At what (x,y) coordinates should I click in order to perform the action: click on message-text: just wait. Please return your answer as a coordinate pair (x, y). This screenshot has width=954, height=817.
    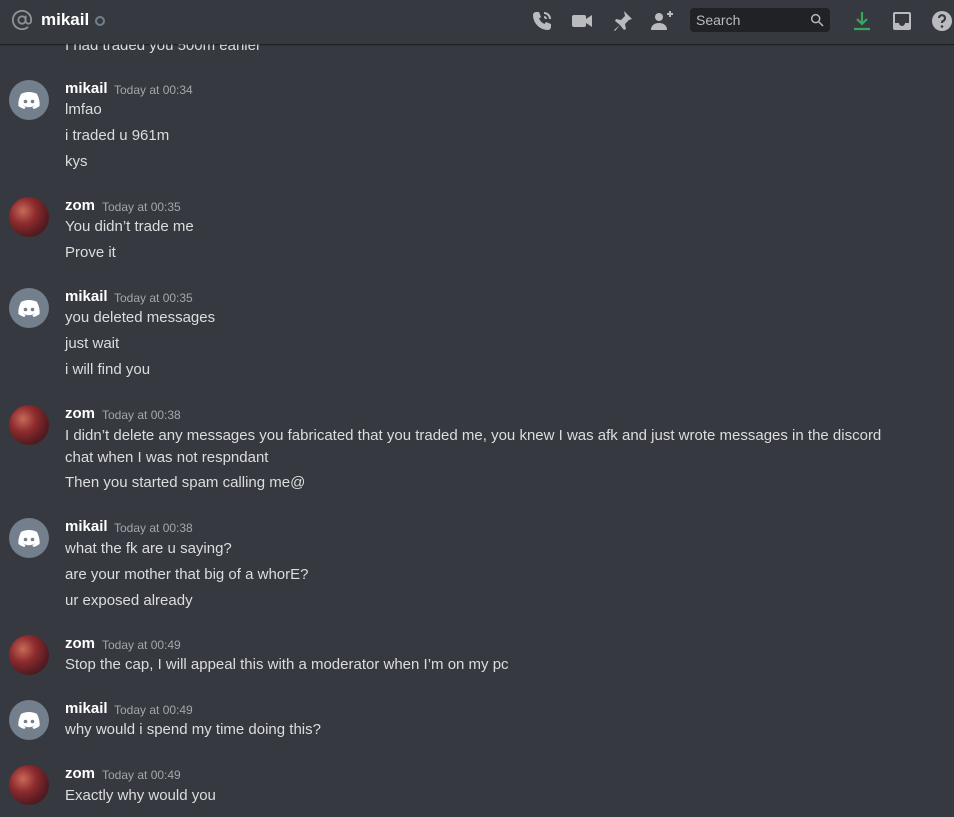
    Looking at the image, I should click on (92, 343).